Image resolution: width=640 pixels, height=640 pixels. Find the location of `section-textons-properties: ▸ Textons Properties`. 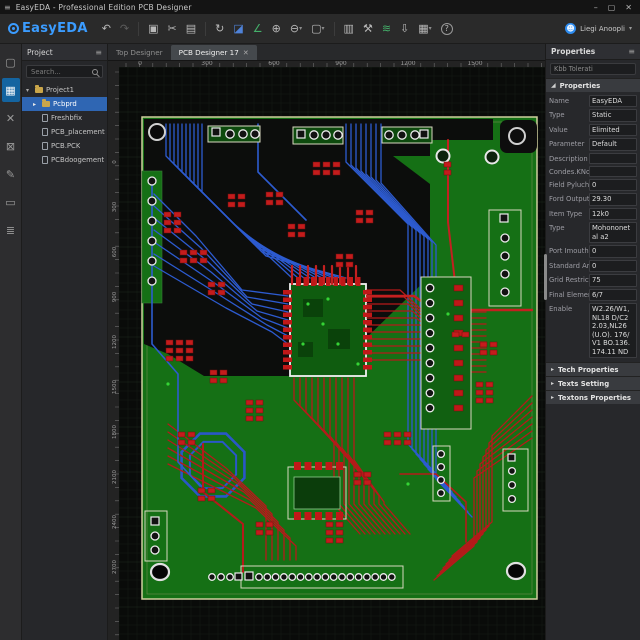

section-textons-properties: ▸ Textons Properties is located at coordinates (593, 397).